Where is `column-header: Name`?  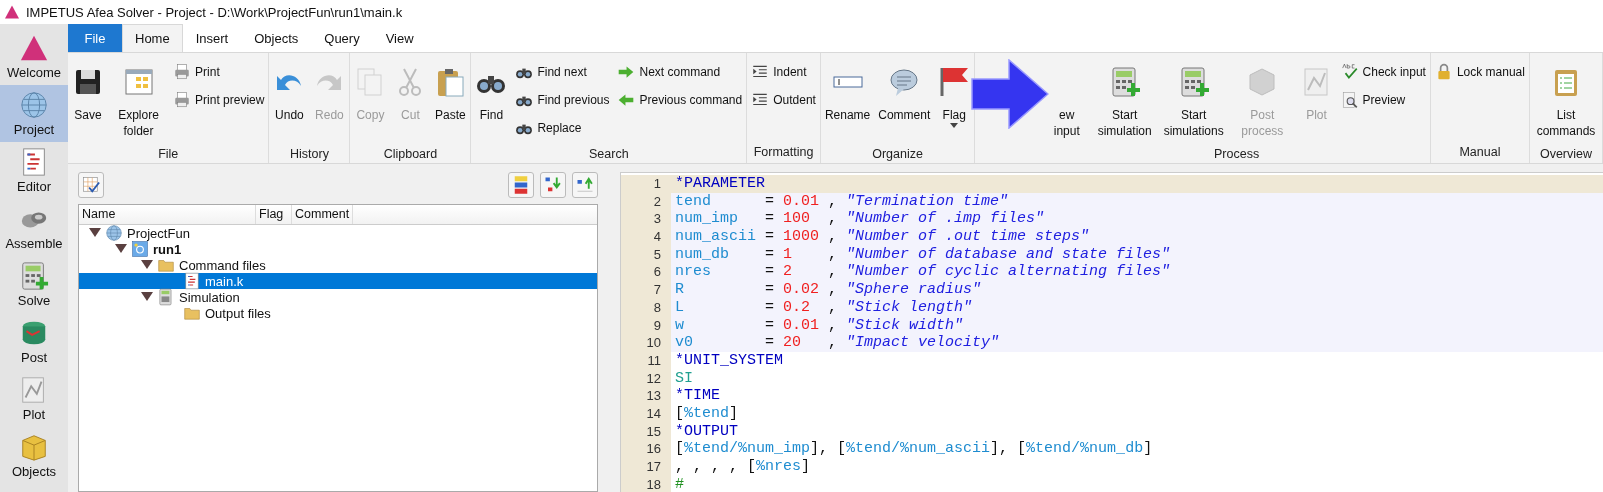 column-header: Name is located at coordinates (167, 214).